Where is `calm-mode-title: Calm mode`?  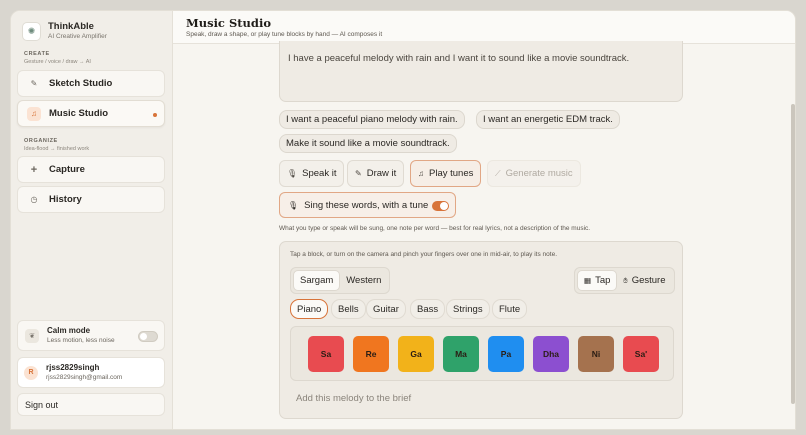 calm-mode-title: Calm mode is located at coordinates (69, 330).